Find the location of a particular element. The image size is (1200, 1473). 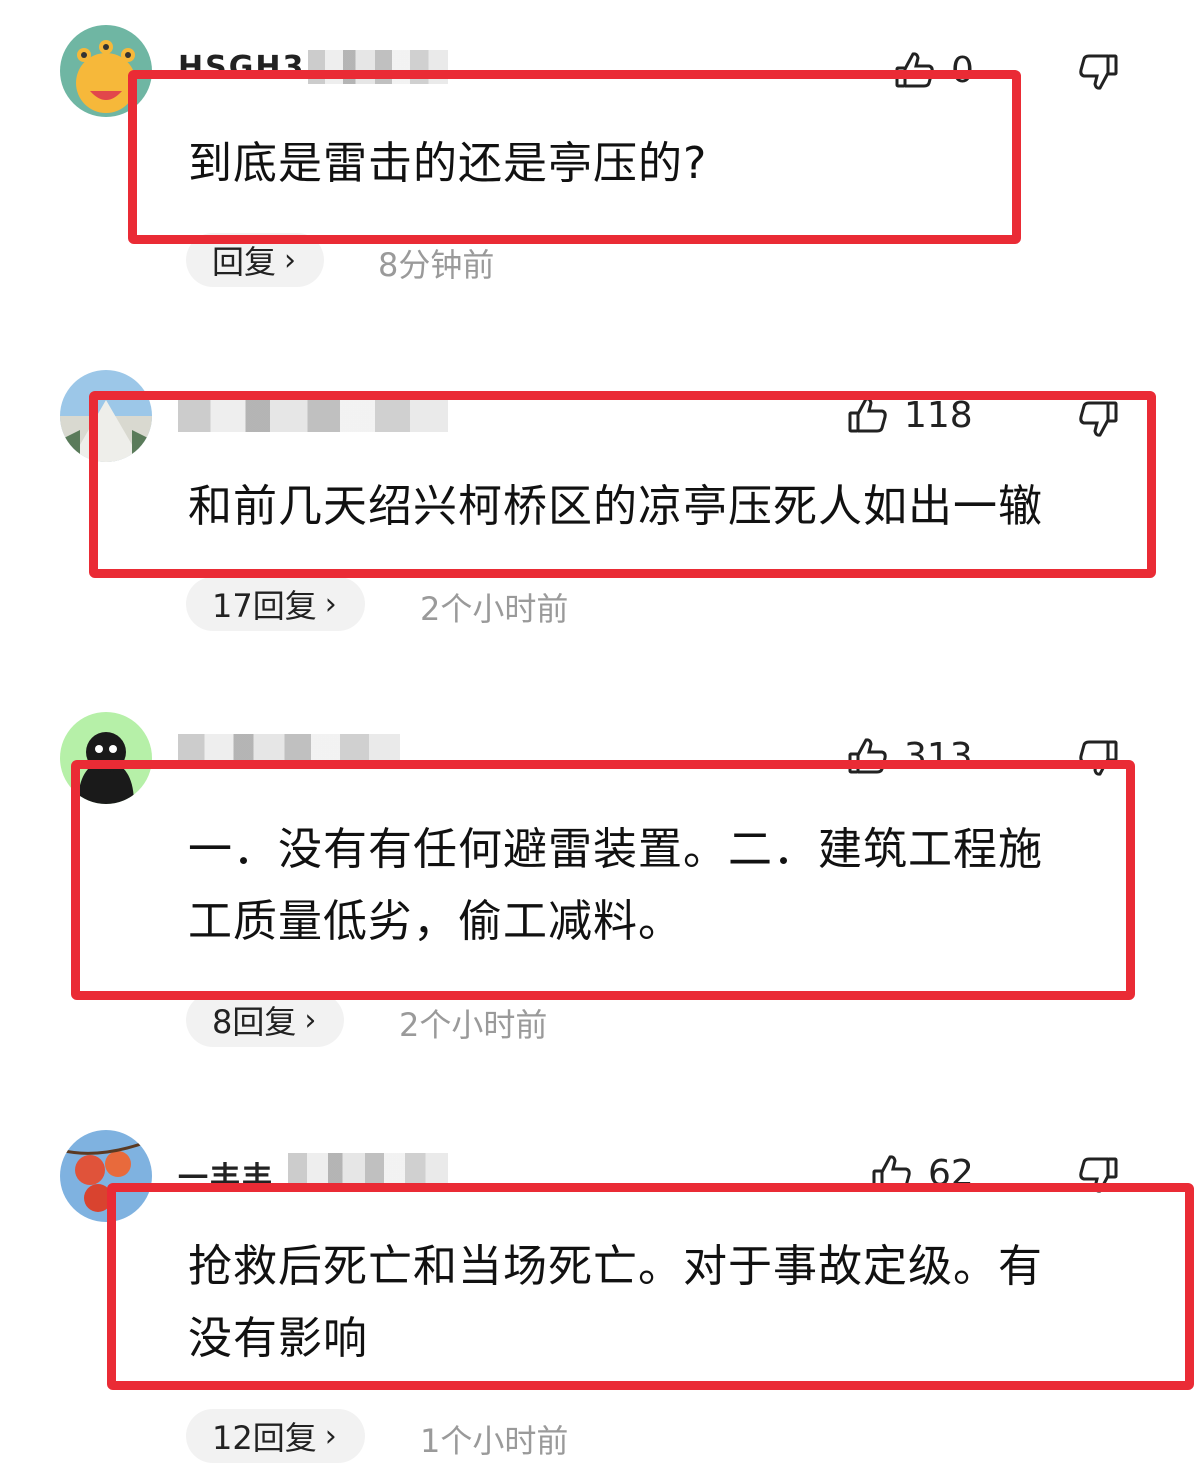

reply-button: 12回复 › is located at coordinates (275, 1436).